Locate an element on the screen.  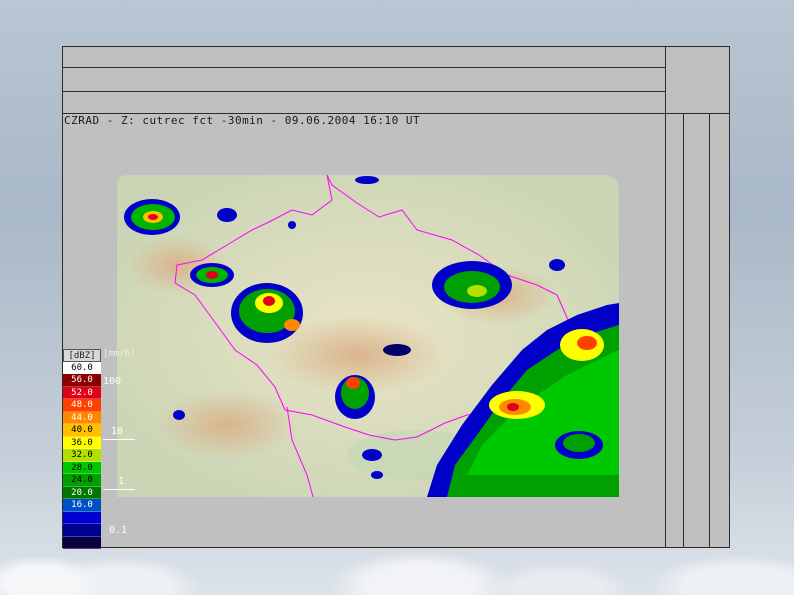
legend-level: 16.0 is located at coordinates (82, 505).